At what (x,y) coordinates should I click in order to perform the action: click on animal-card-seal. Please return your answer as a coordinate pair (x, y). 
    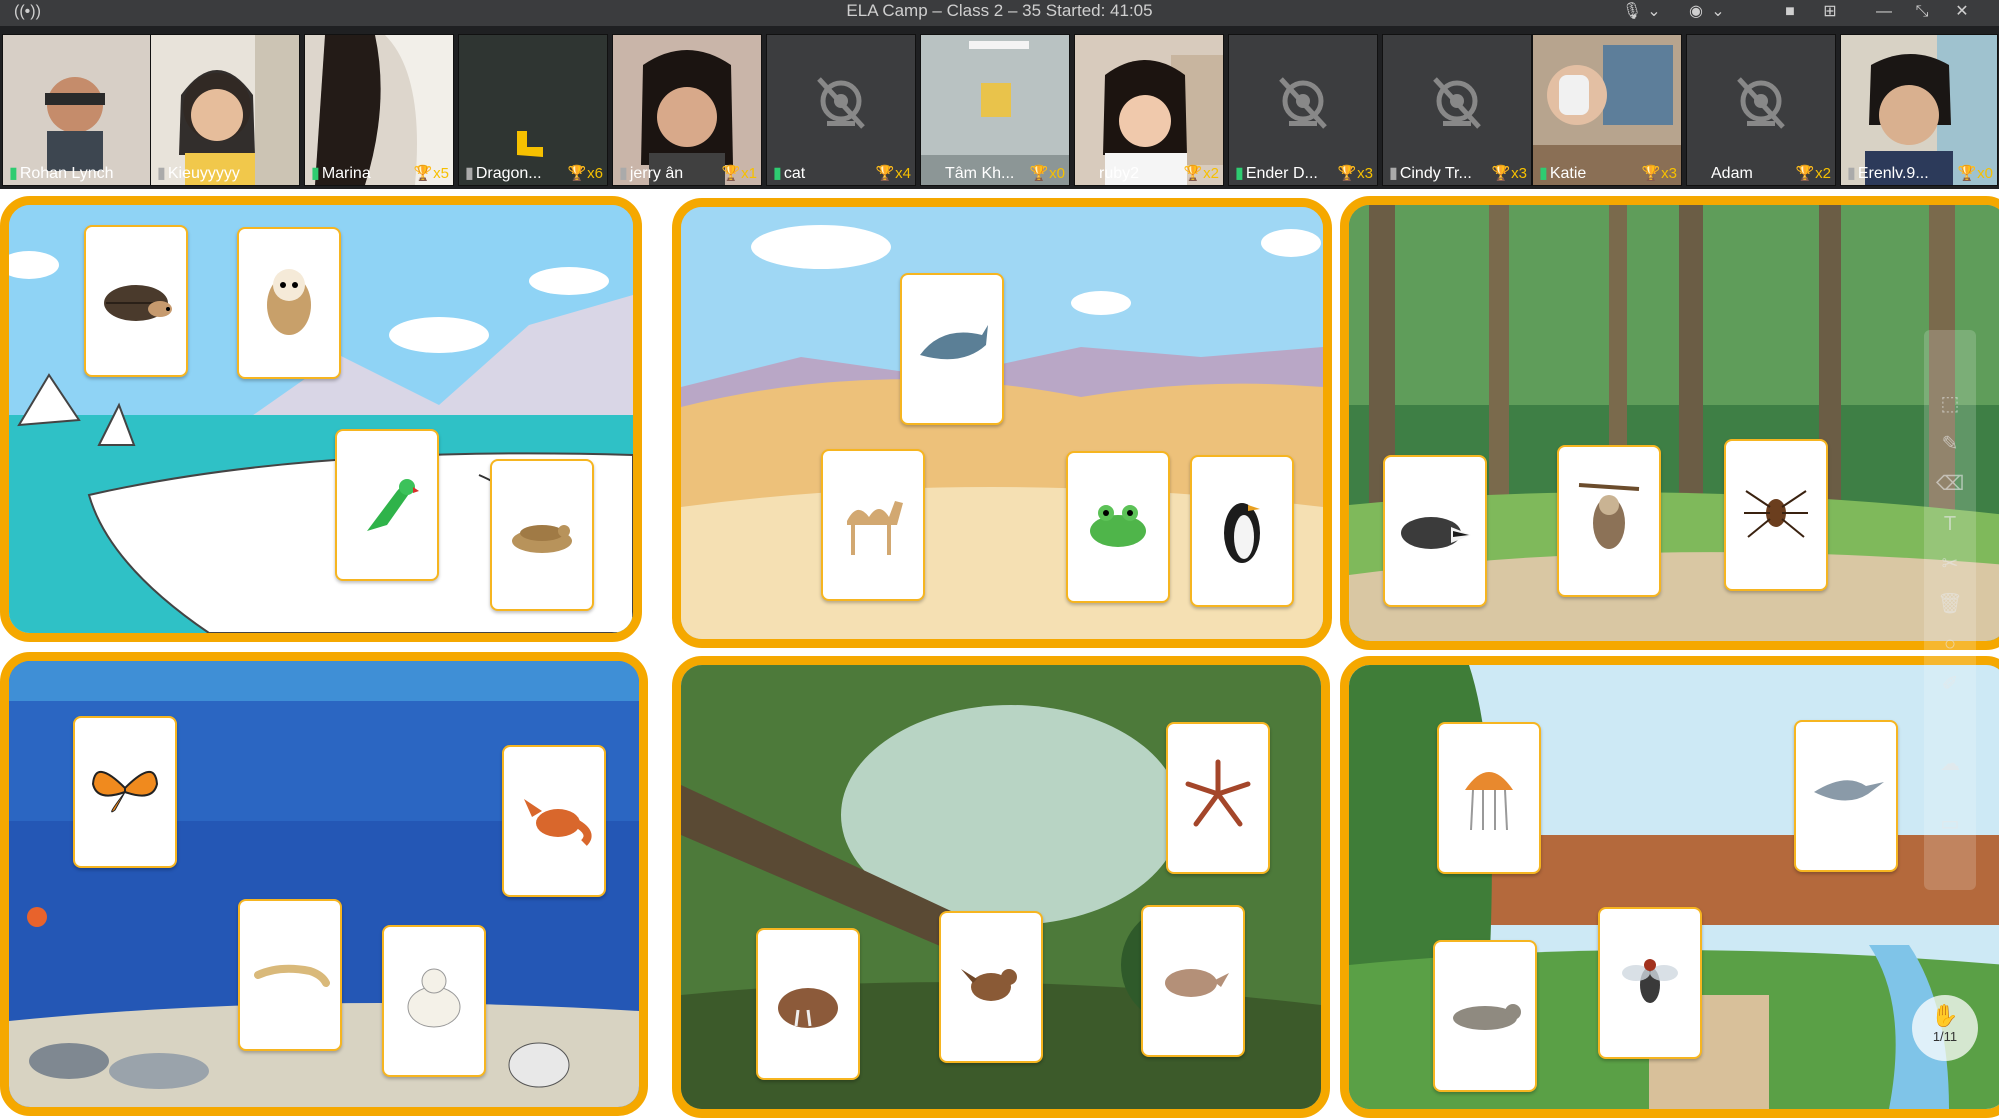
    Looking at the image, I should click on (1485, 1016).